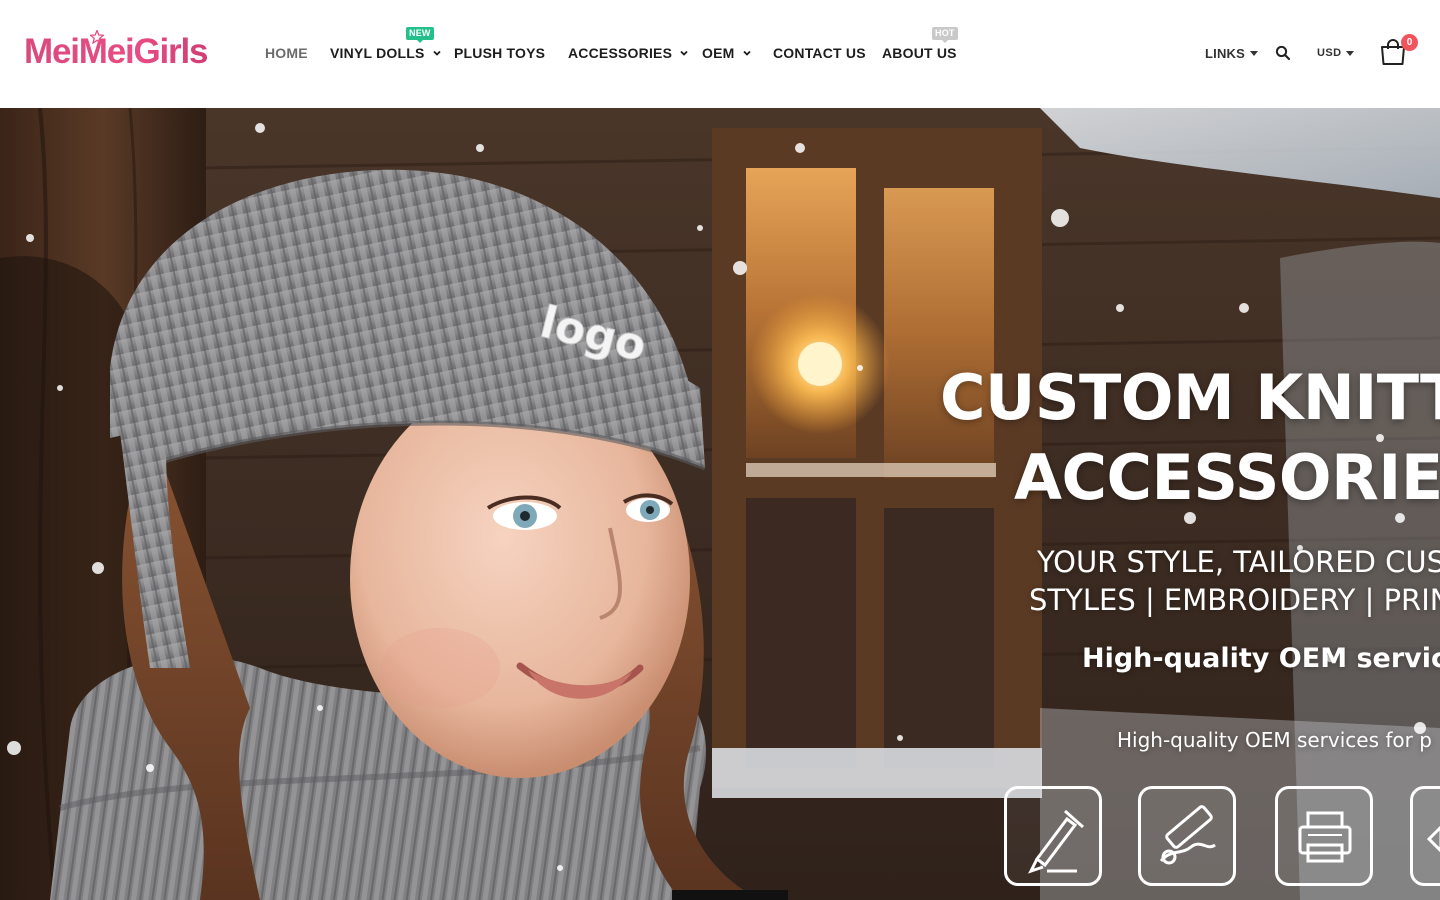 This screenshot has height=900, width=1440. Describe the element at coordinates (919, 53) in the screenshot. I see `nav-about-us-label: ABOUT US` at that location.